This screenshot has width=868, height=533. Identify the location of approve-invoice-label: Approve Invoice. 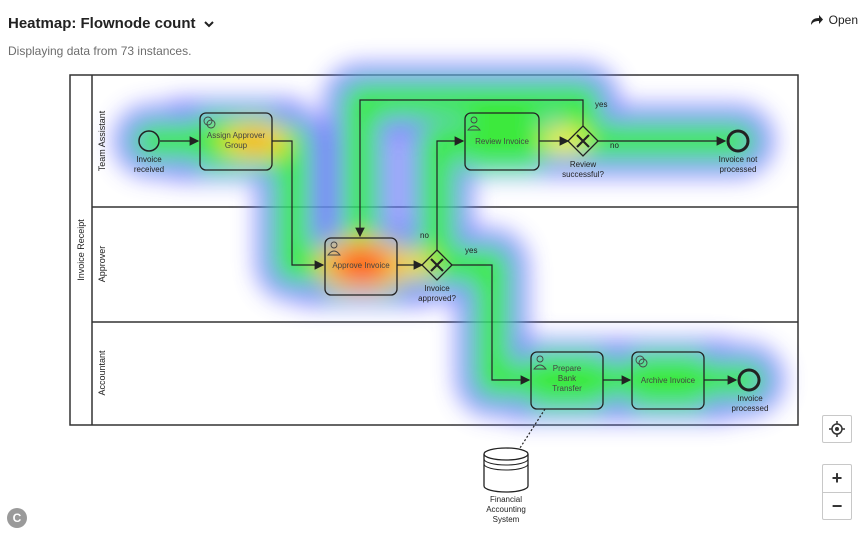
(361, 265).